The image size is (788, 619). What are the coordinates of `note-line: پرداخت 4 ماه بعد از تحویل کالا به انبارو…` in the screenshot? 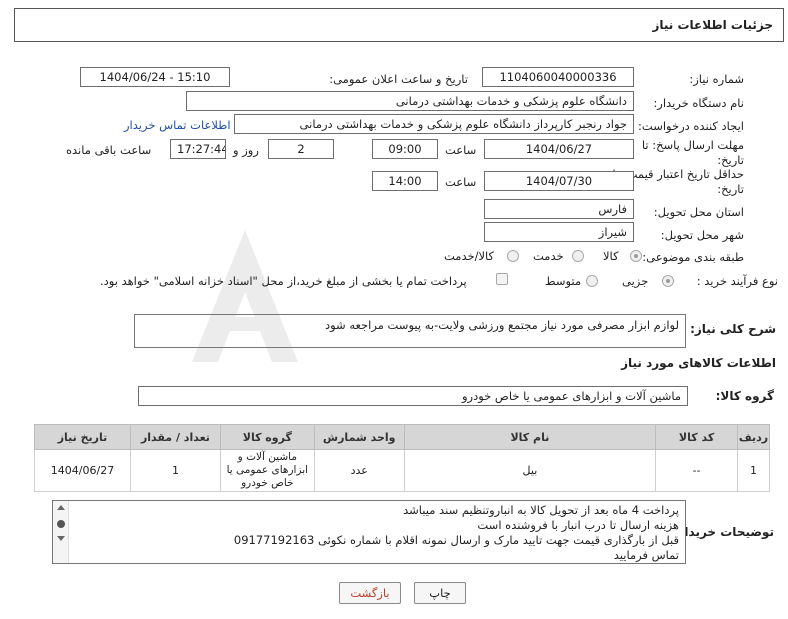 It's located at (541, 510).